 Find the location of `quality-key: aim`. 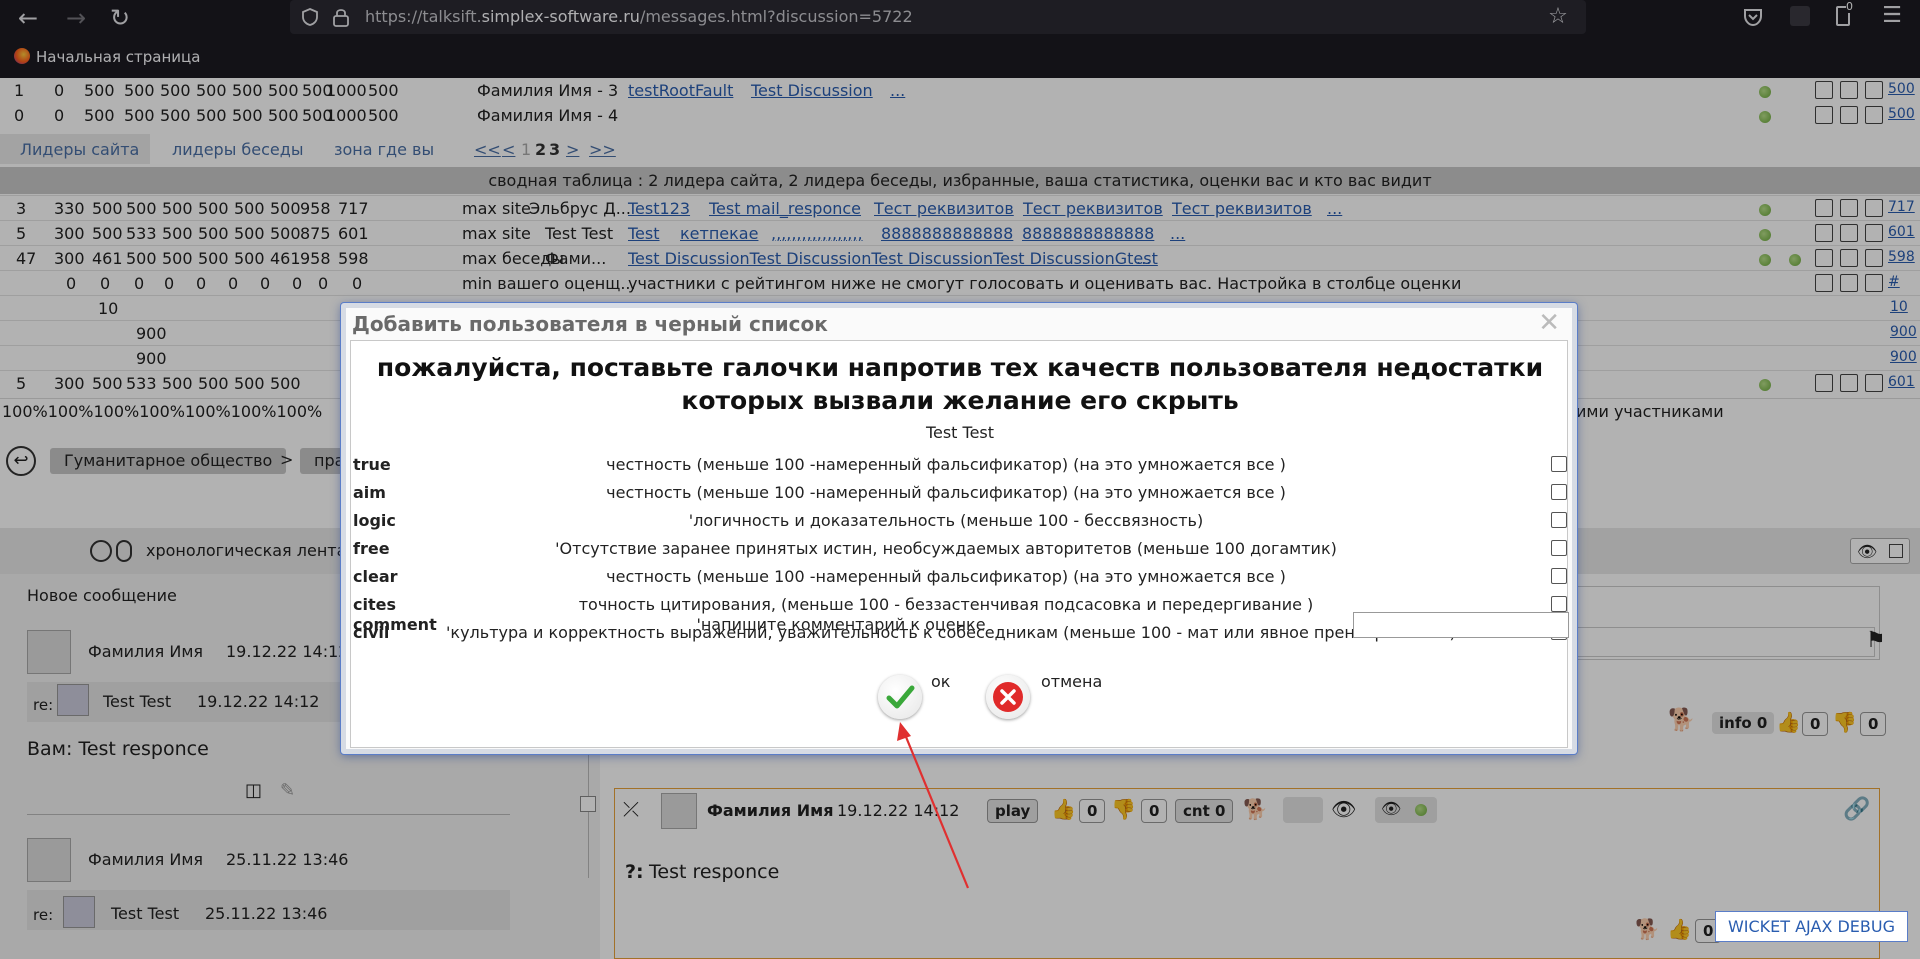

quality-key: aim is located at coordinates (369, 492).